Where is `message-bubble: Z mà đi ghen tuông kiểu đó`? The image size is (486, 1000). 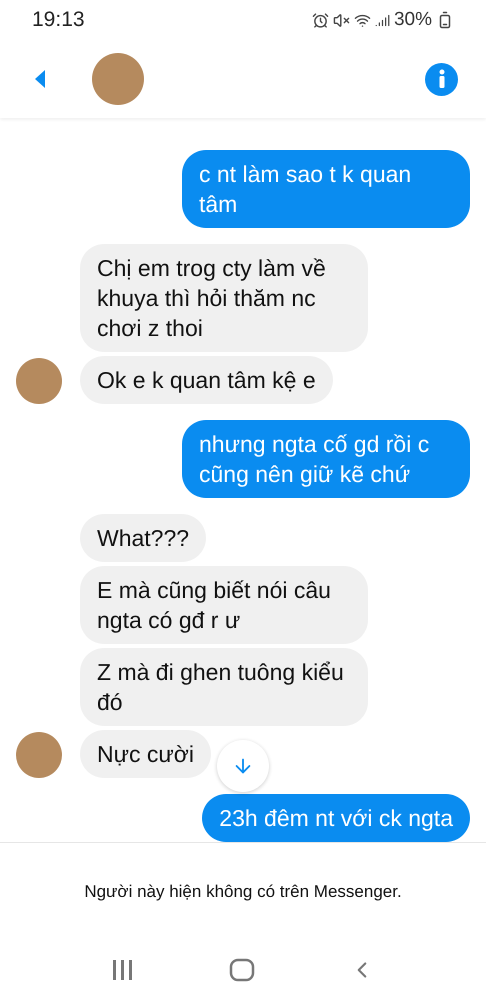
message-bubble: Z mà đi ghen tuông kiểu đó is located at coordinates (224, 687).